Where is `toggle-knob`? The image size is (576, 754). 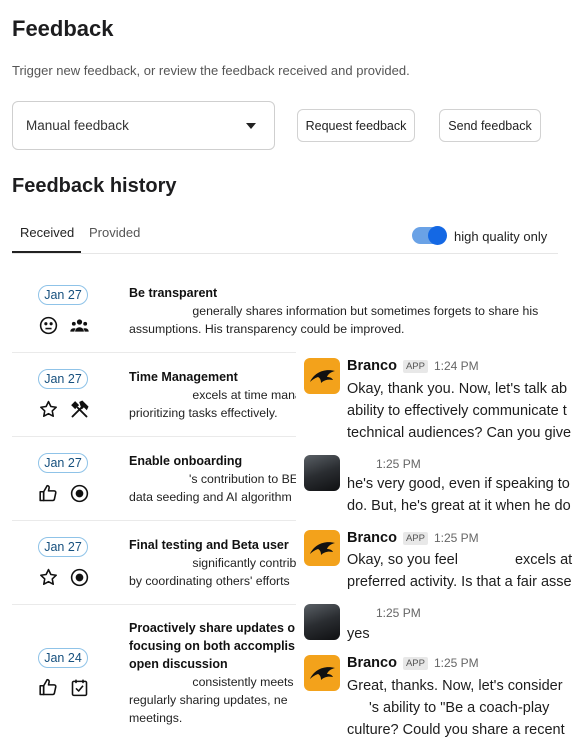 toggle-knob is located at coordinates (437, 235).